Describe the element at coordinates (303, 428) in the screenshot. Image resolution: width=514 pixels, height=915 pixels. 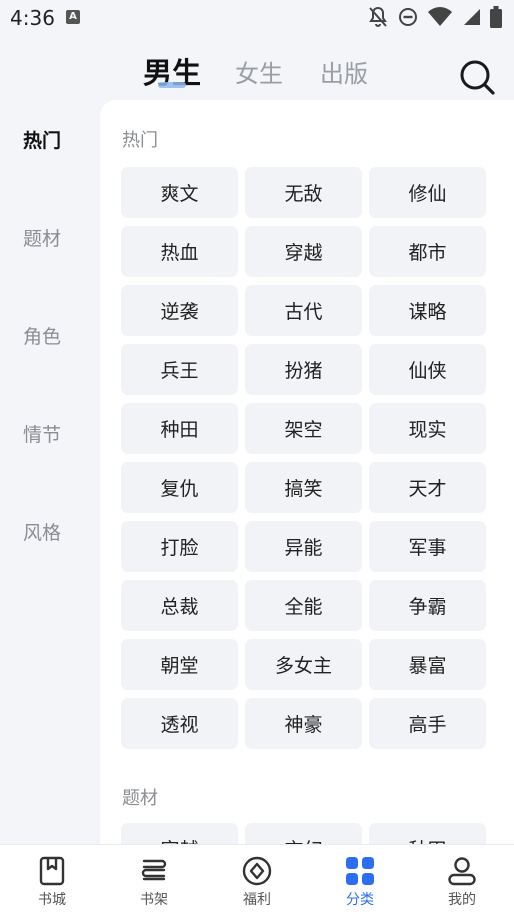
I see `tag-chip: 架空` at that location.